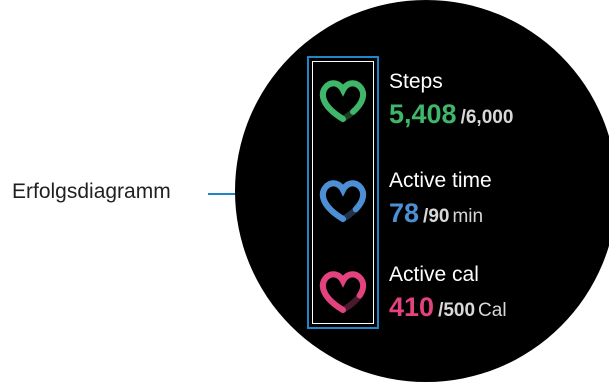 This screenshot has height=382, width=609. What do you see at coordinates (436, 216) in the screenshot?
I see `active-time-goal-value: /90` at bounding box center [436, 216].